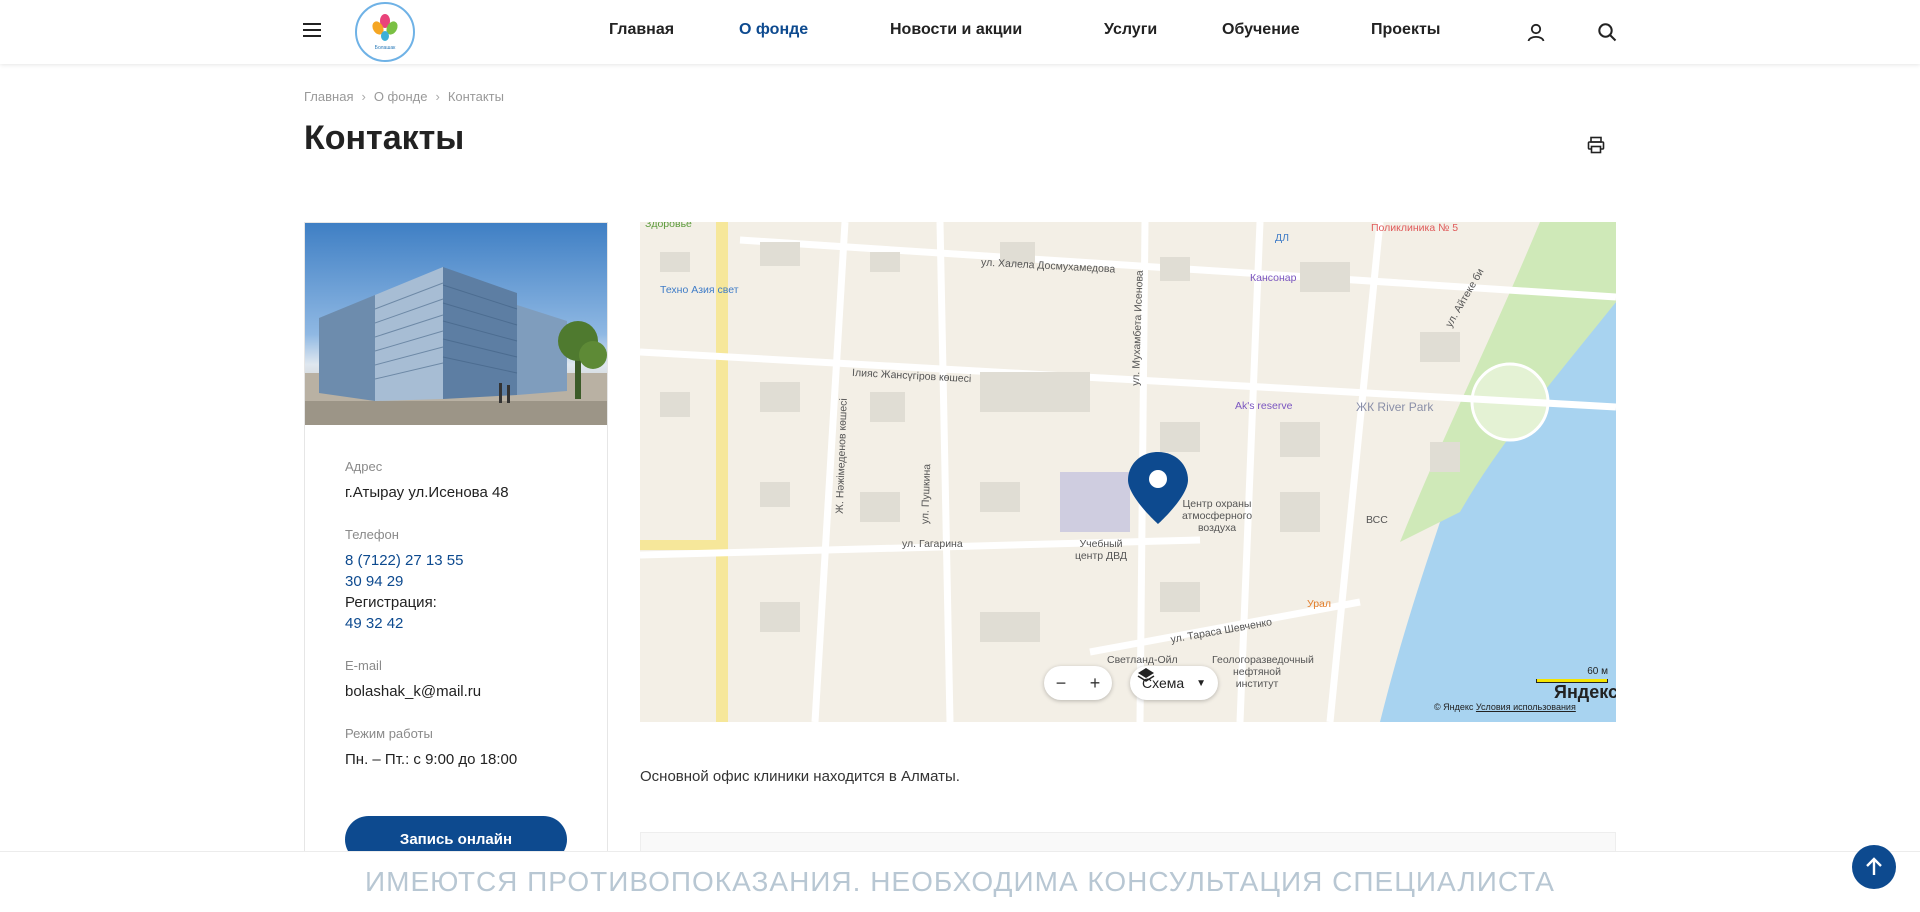 This screenshot has width=1920, height=912. I want to click on breadcrumb-home: Главная, so click(328, 96).